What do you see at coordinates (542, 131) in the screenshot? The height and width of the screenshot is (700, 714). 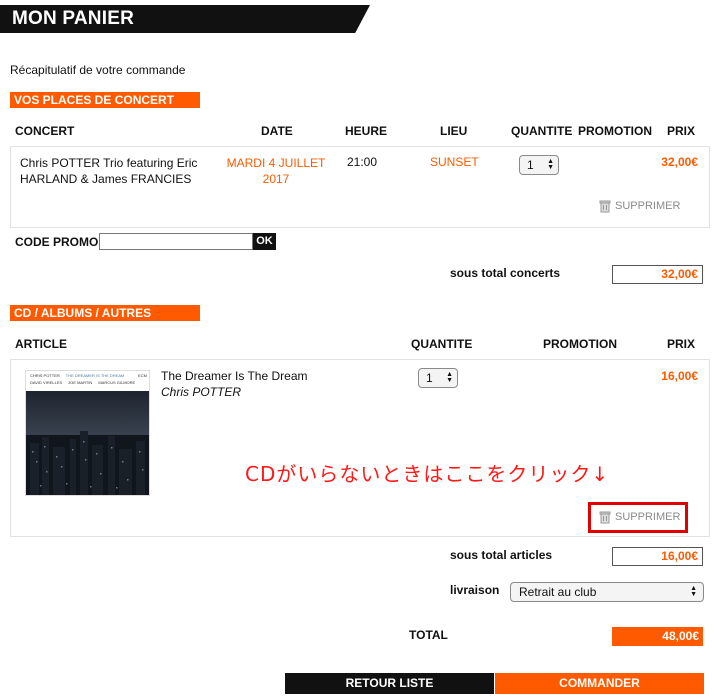 I see `col-quantite: QUANTITE` at bounding box center [542, 131].